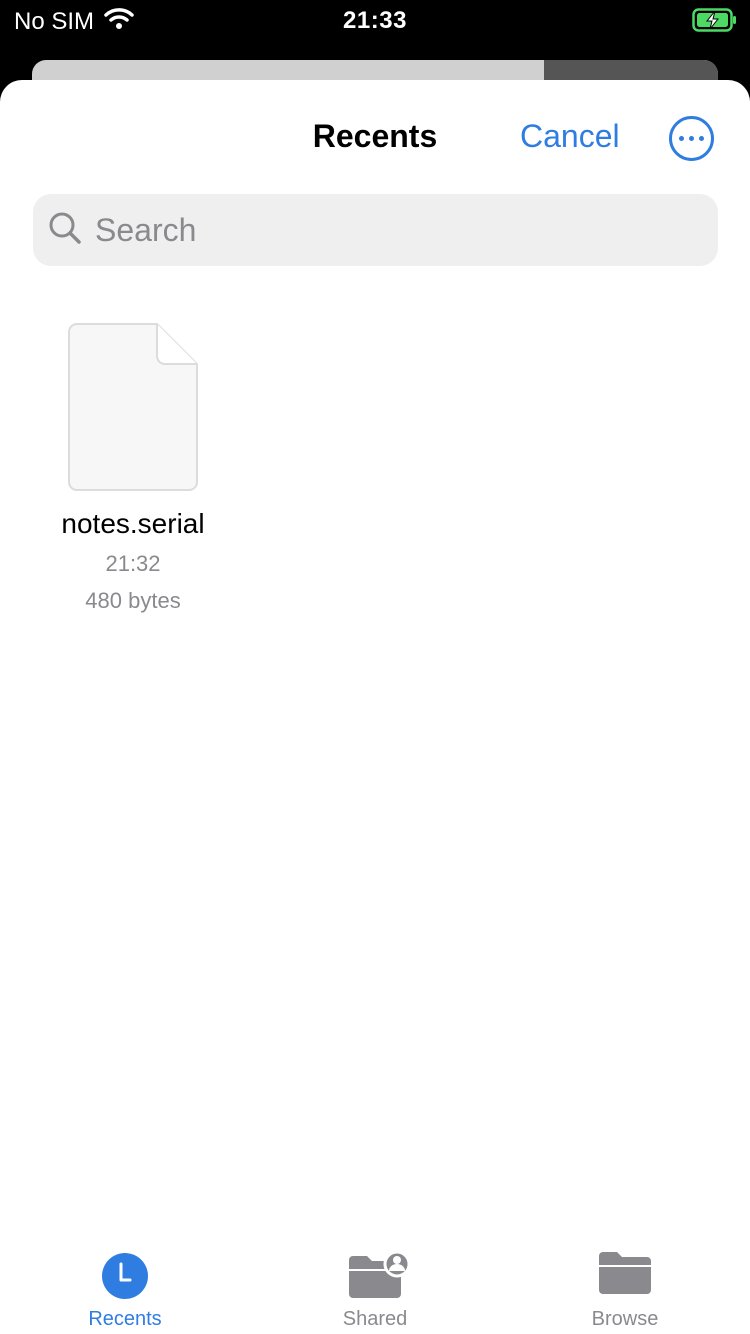 The width and height of the screenshot is (750, 1334). I want to click on status-time: 21:33, so click(375, 20).